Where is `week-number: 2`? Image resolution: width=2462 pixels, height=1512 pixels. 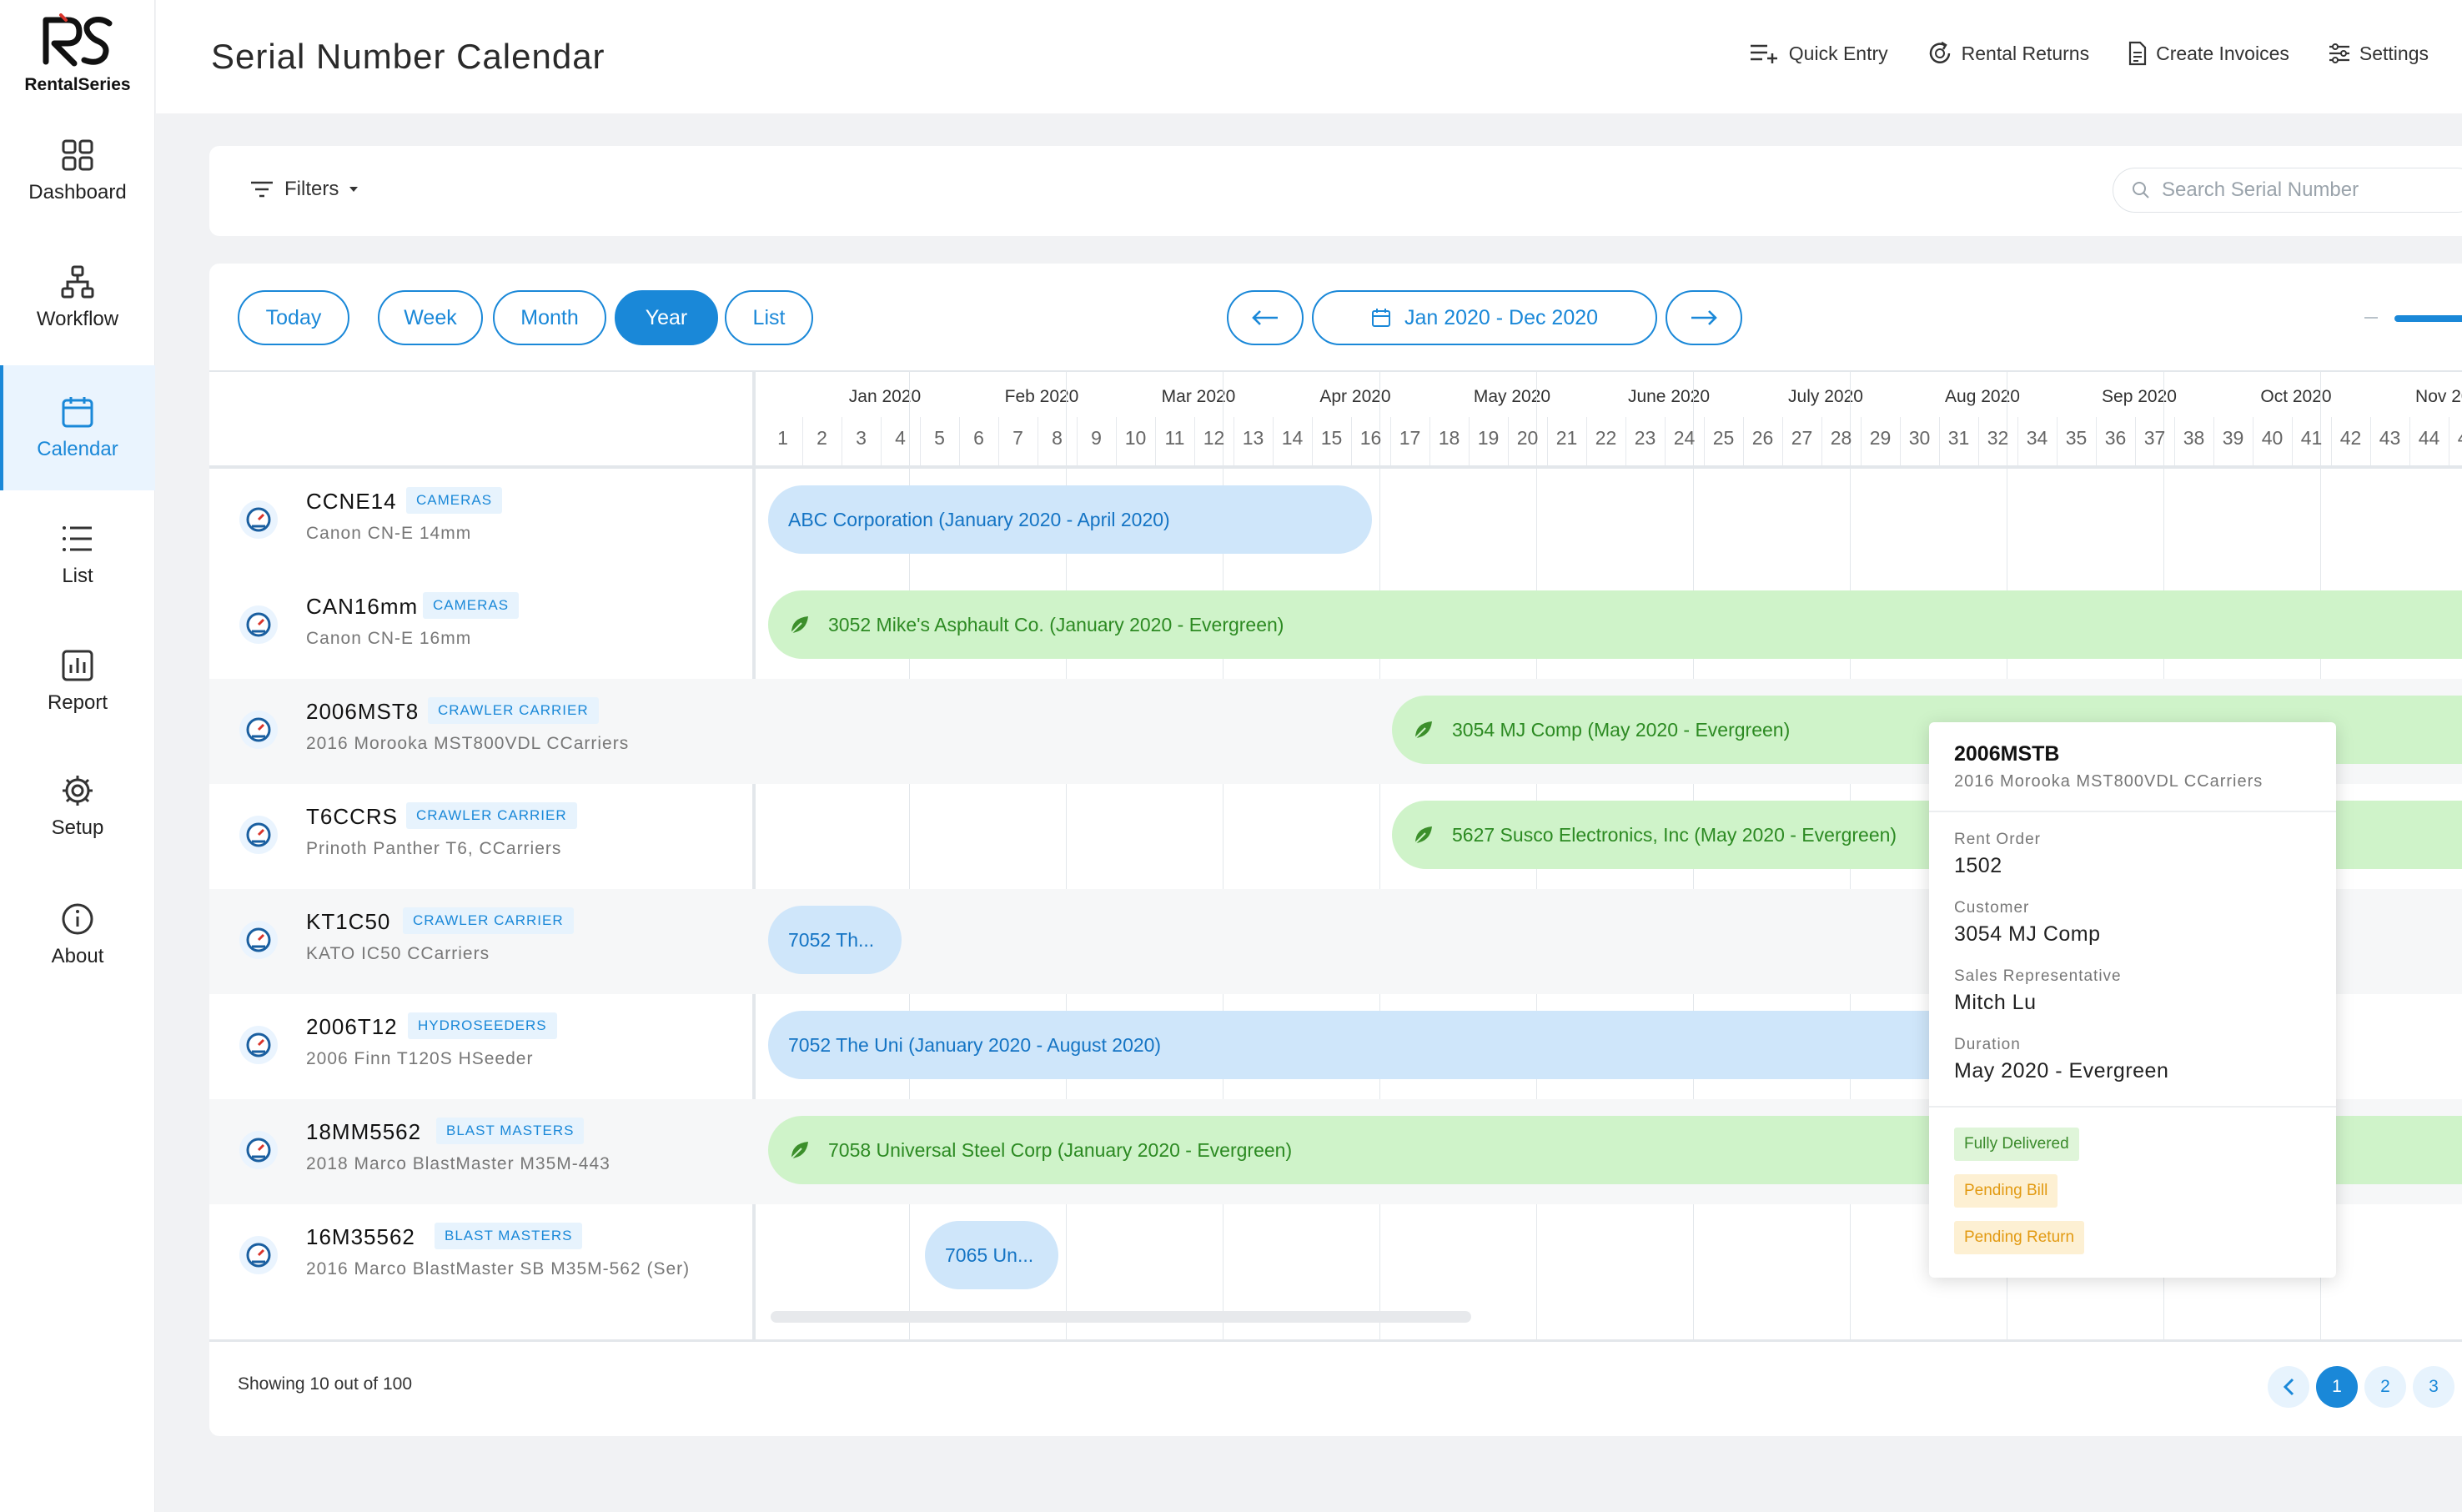 week-number: 2 is located at coordinates (821, 438).